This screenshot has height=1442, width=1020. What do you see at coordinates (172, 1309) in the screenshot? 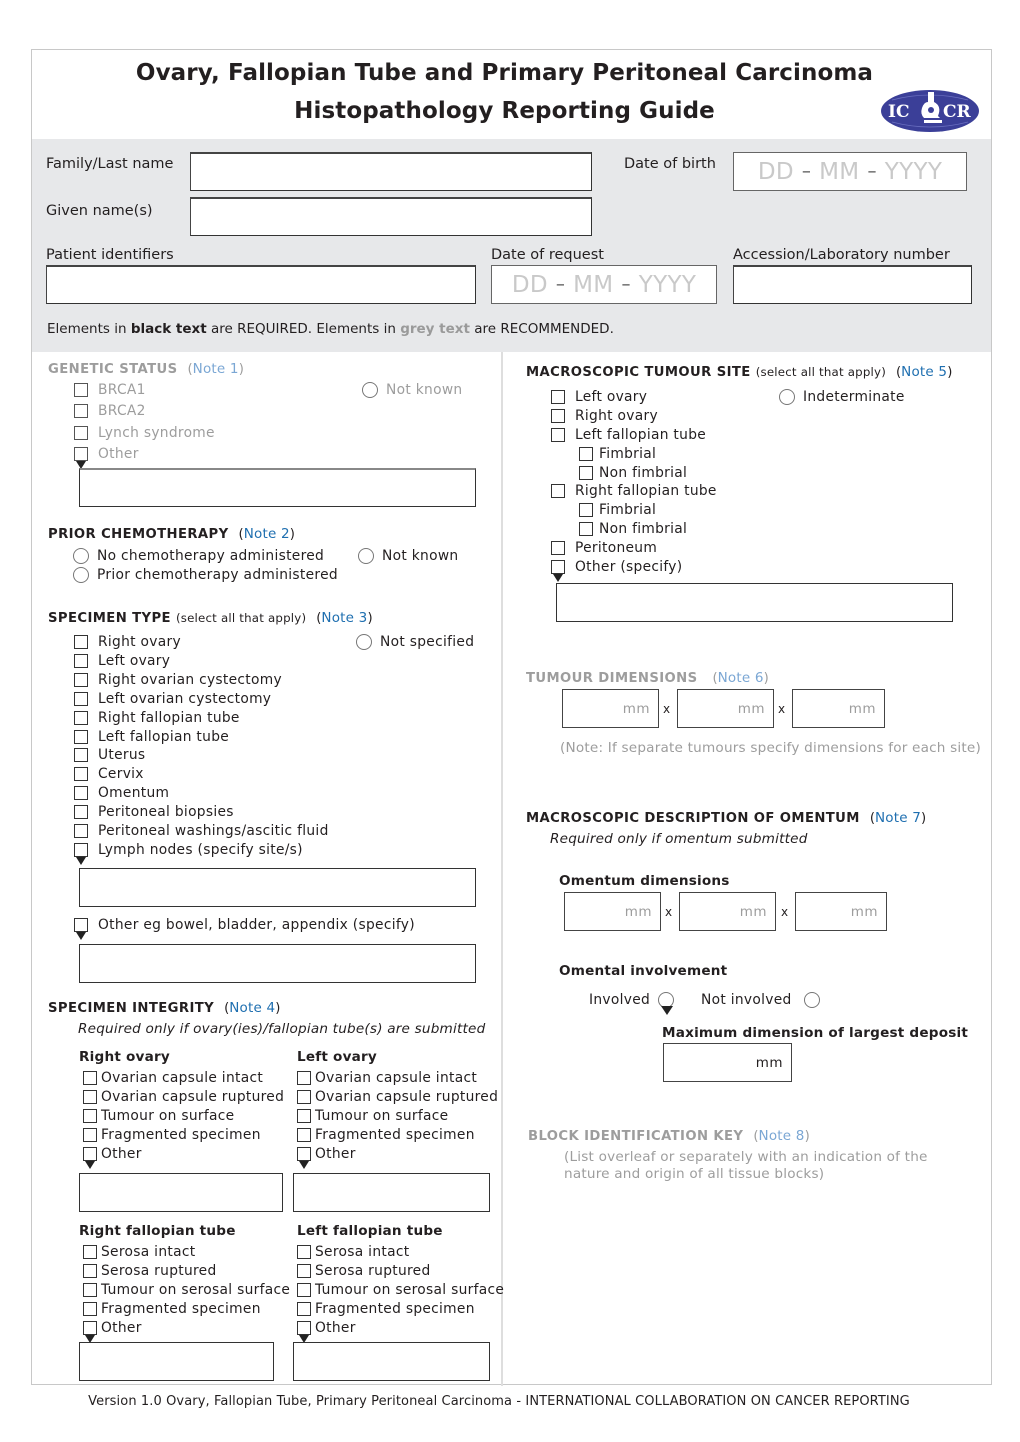
I see `rt-fragmented-checkbox: Fragmented specimen` at bounding box center [172, 1309].